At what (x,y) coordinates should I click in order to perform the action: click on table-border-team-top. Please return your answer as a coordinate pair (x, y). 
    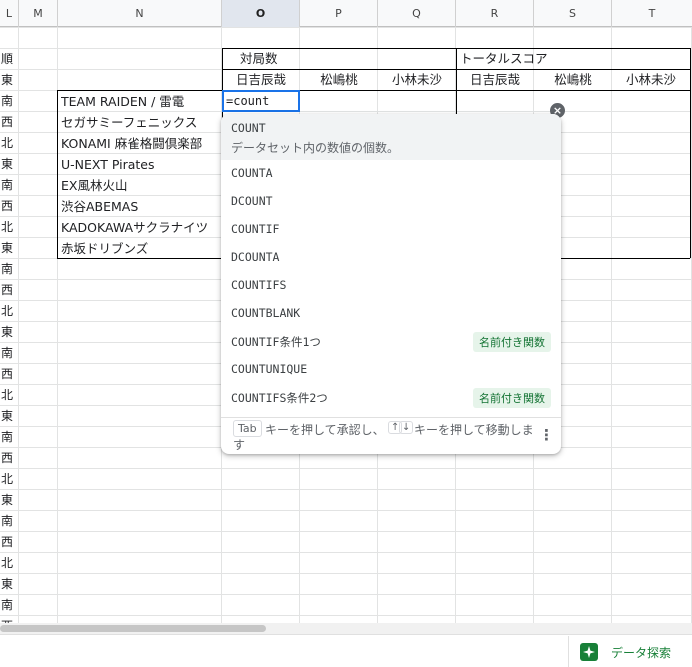
    Looking at the image, I should click on (139, 90).